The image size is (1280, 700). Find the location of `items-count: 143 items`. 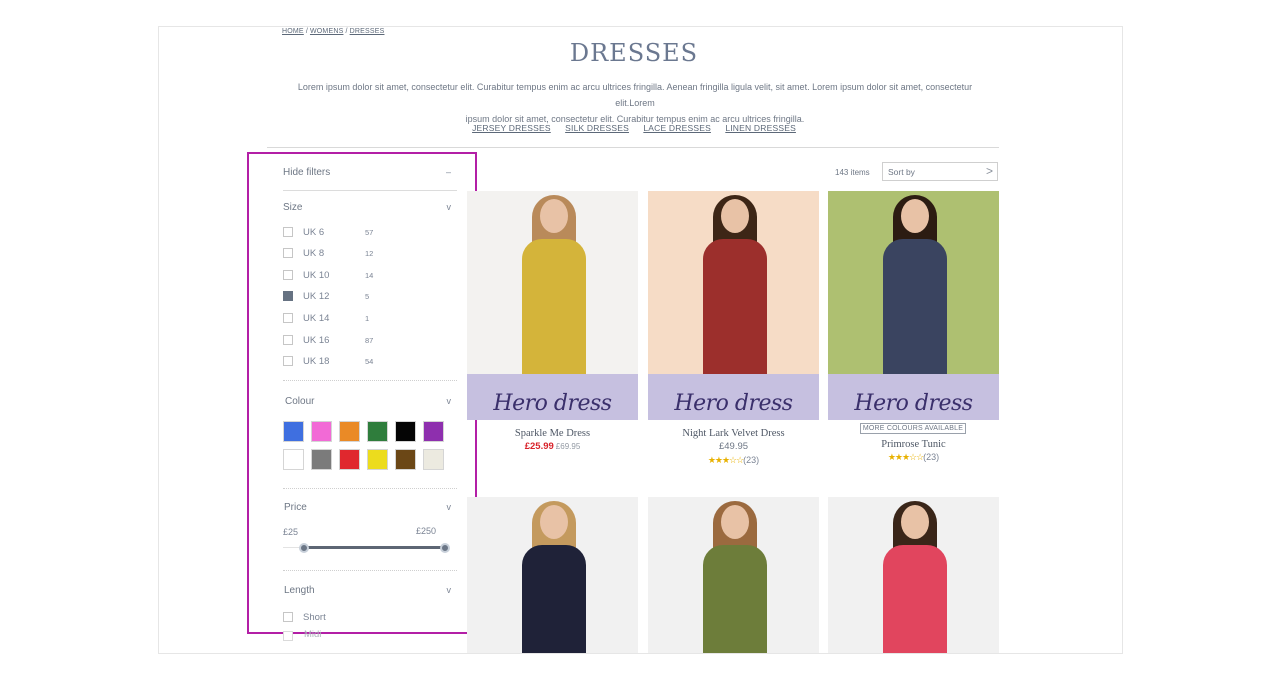

items-count: 143 items is located at coordinates (852, 172).